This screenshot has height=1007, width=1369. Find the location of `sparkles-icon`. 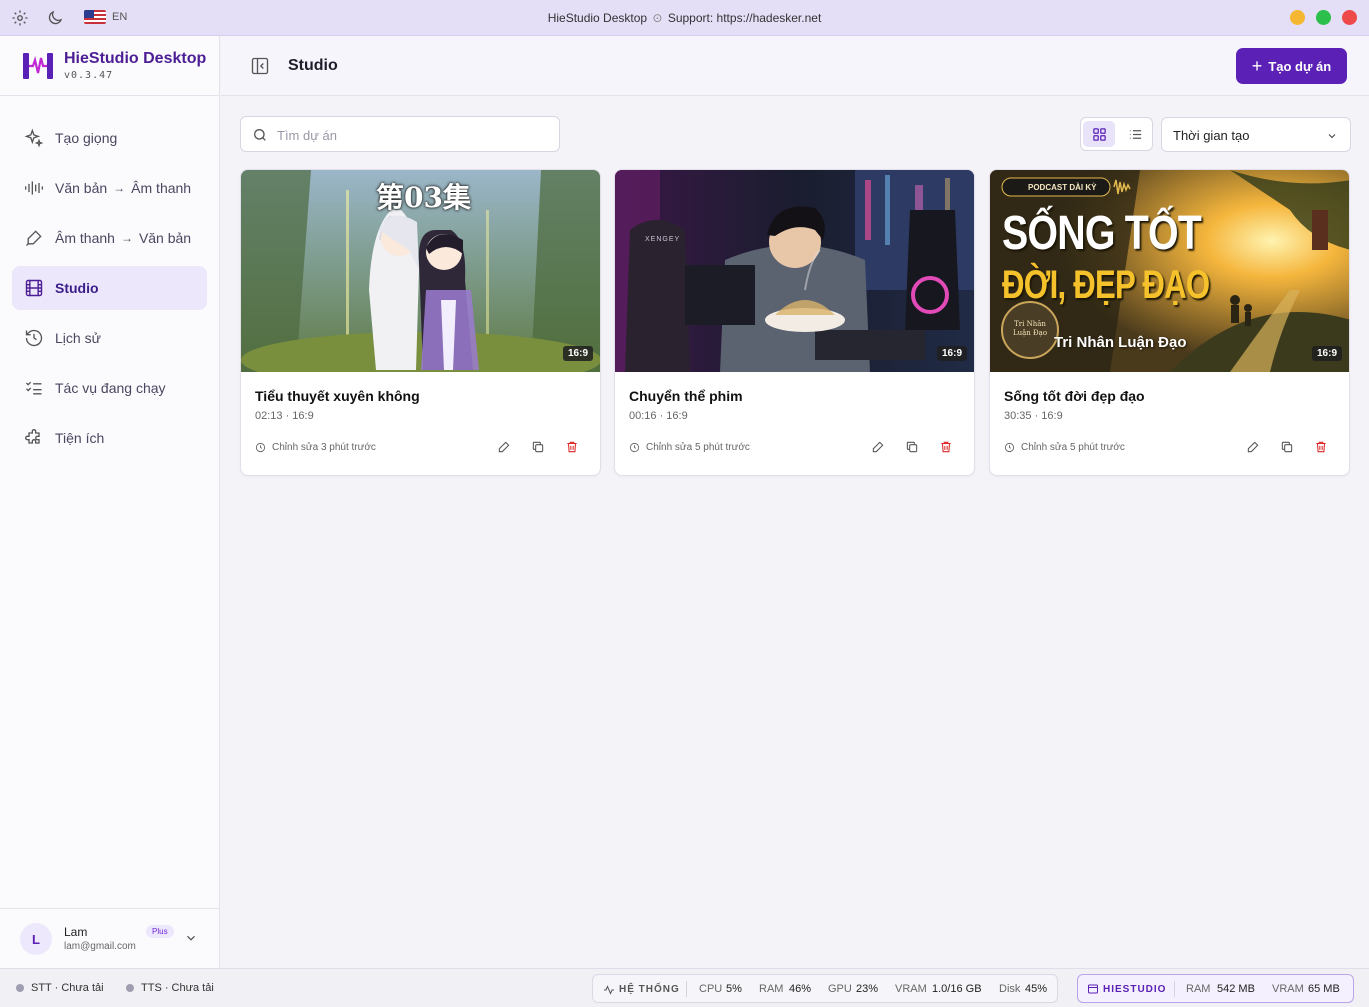

sparkles-icon is located at coordinates (34, 138).